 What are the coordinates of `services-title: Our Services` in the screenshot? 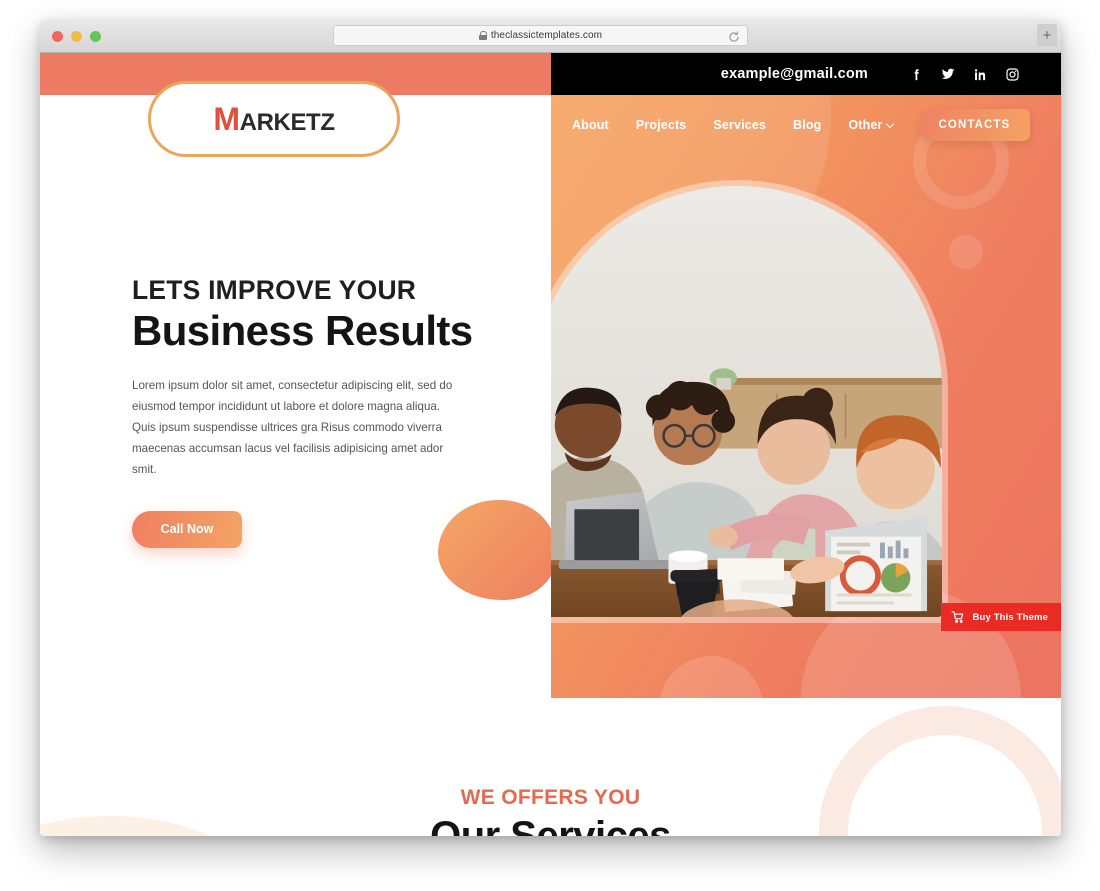 It's located at (550, 825).